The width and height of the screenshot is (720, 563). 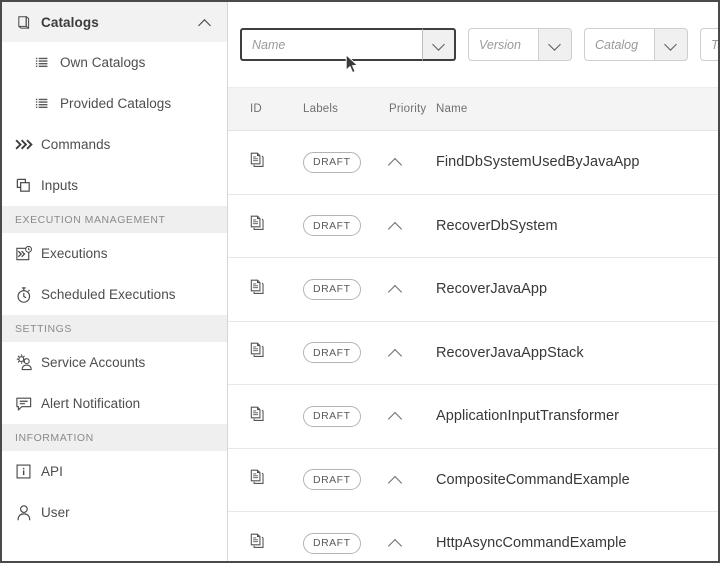 I want to click on sidebar-item-commands: Commands, so click(x=114, y=144).